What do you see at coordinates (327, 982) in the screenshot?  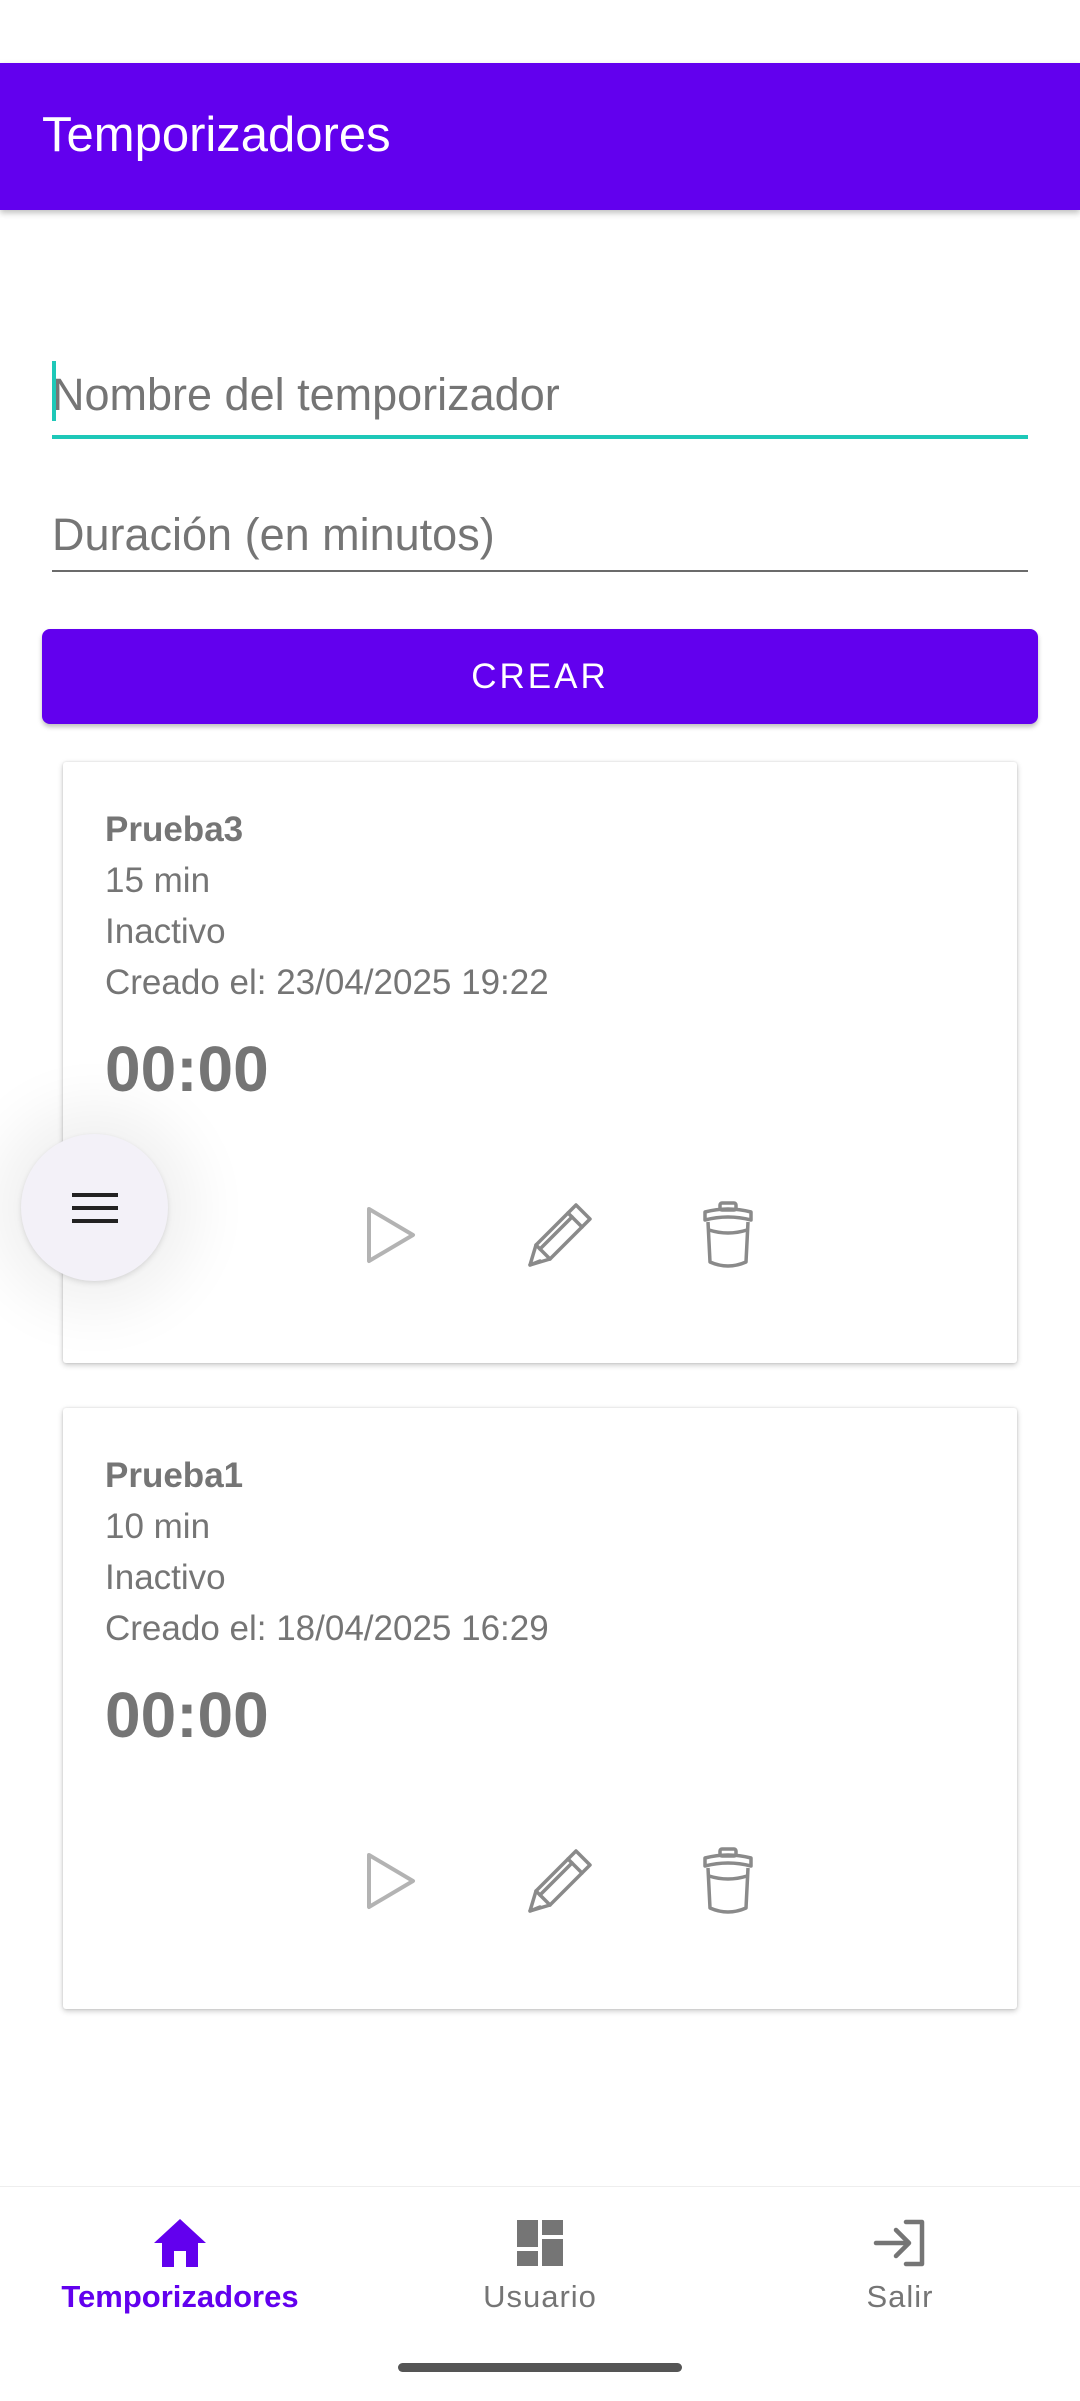 I see `timer-created-date: Creado el: 23/04/2025 19:22` at bounding box center [327, 982].